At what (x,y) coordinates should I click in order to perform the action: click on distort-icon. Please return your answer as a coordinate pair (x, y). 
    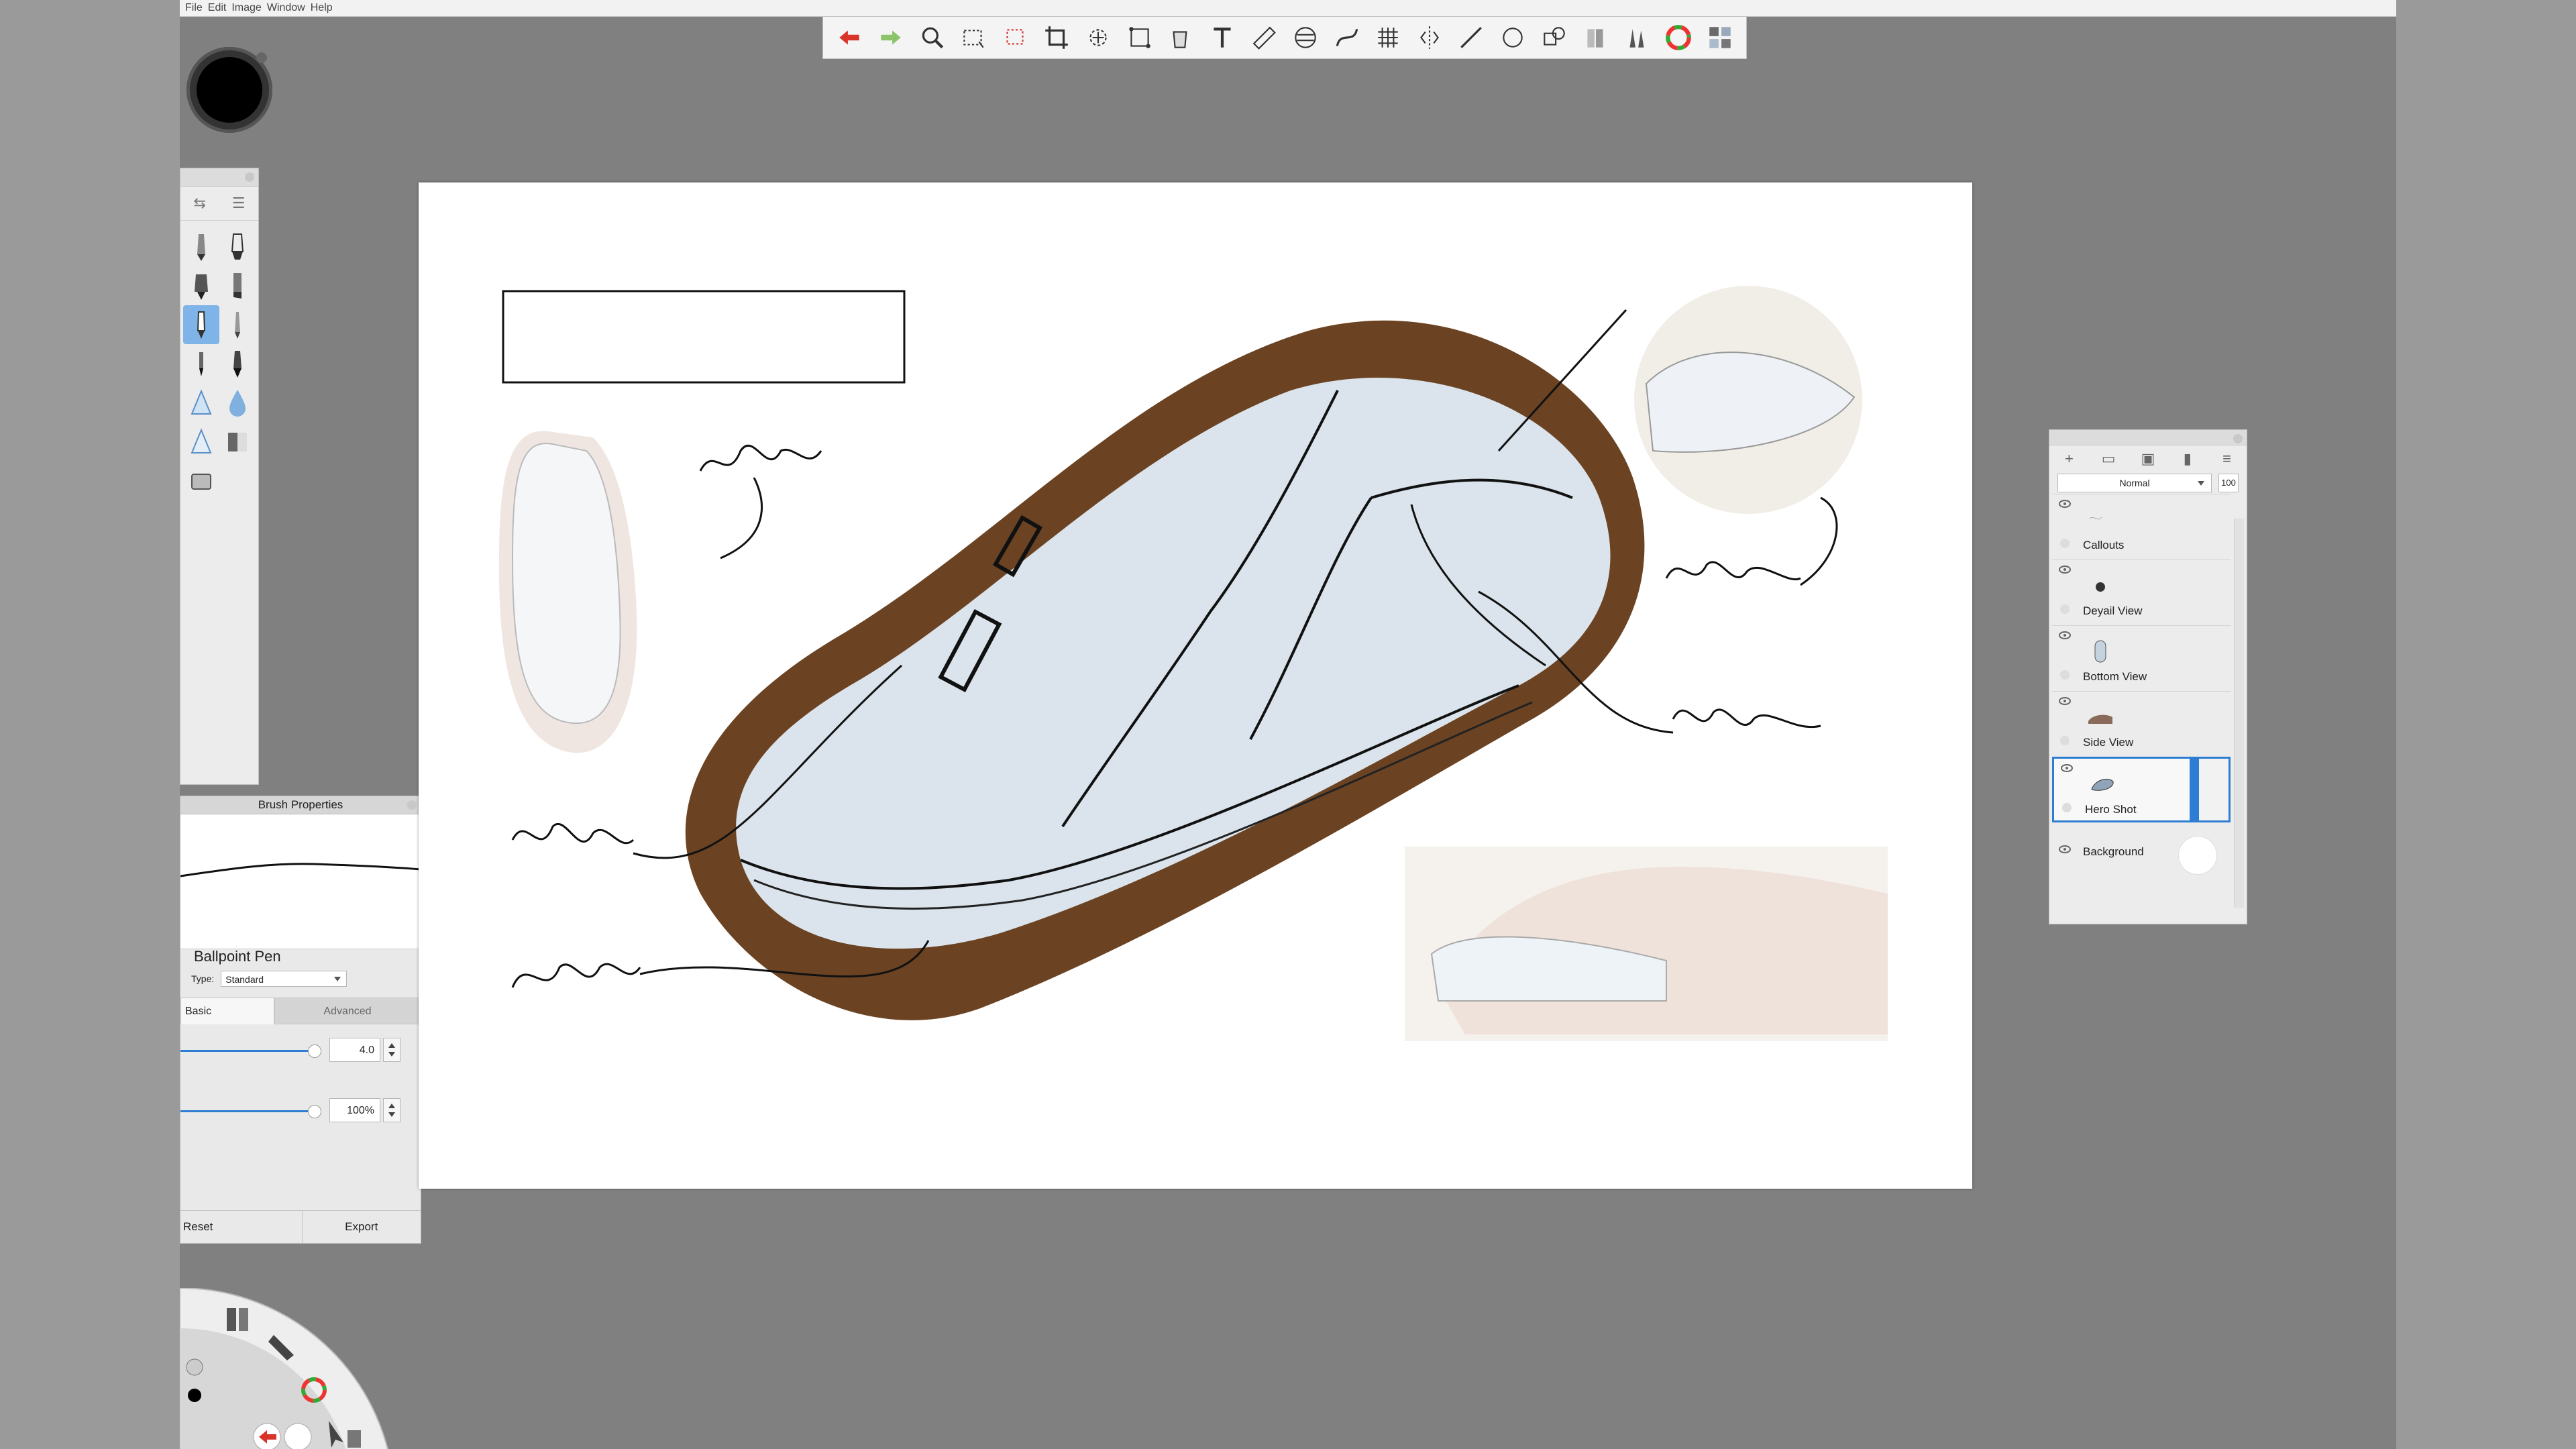
    Looking at the image, I should click on (1140, 37).